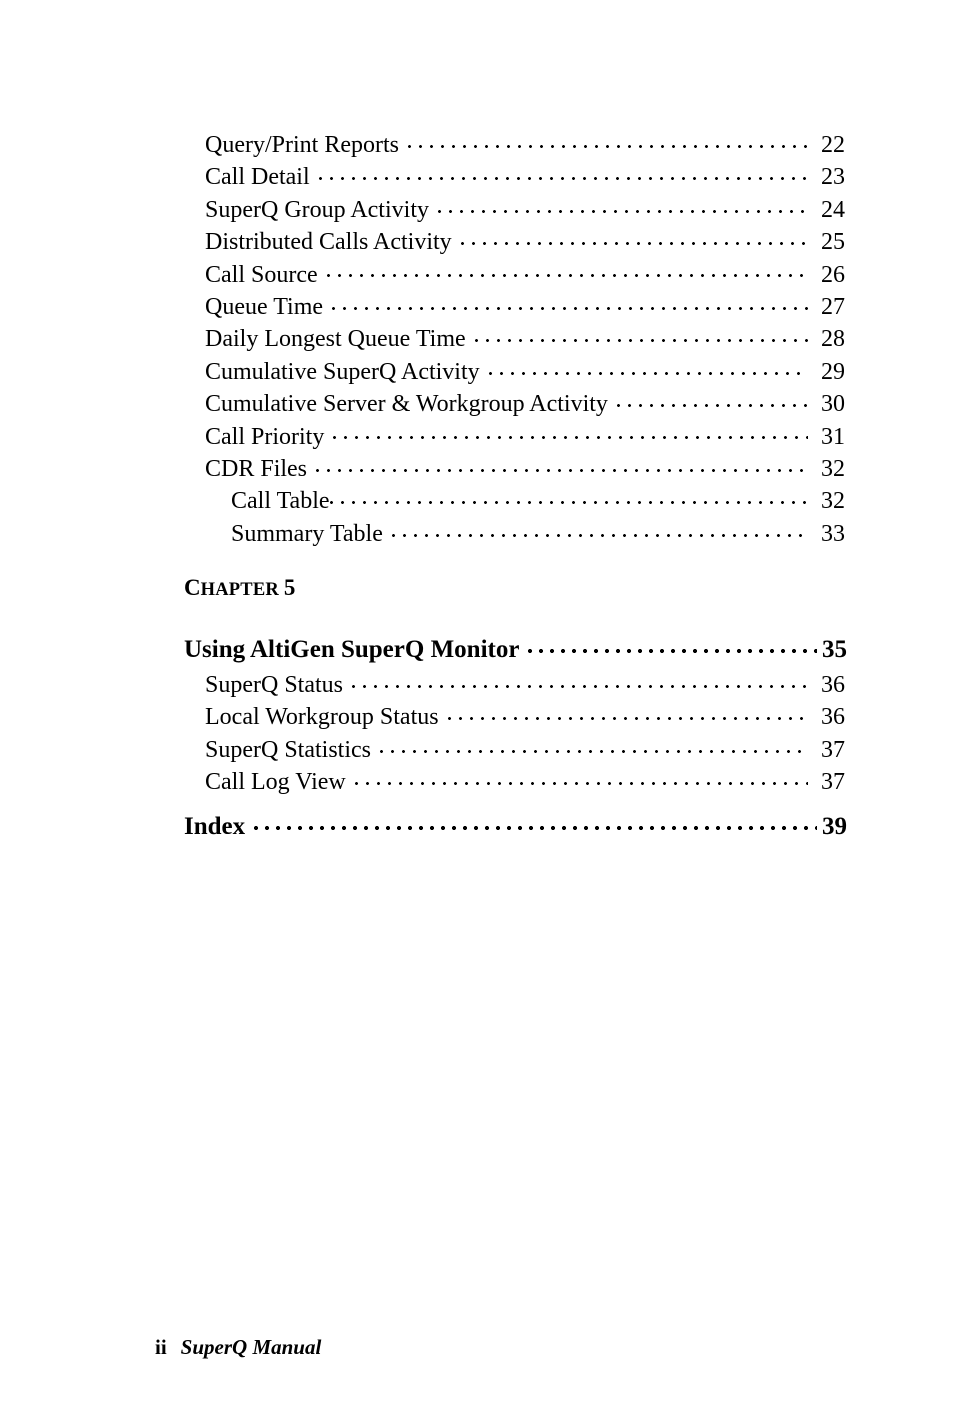 The height and width of the screenshot is (1411, 954). What do you see at coordinates (275, 782) in the screenshot?
I see `toc-entry-label: Call Log View` at bounding box center [275, 782].